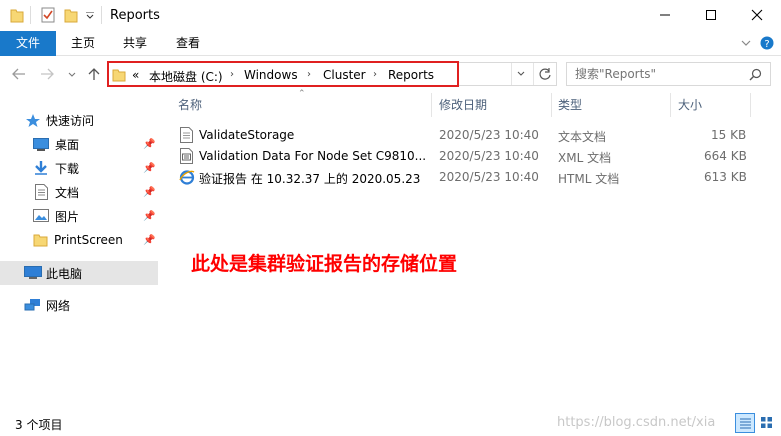 The height and width of the screenshot is (436, 781). What do you see at coordinates (690, 104) in the screenshot?
I see `column-header-size: 大小` at bounding box center [690, 104].